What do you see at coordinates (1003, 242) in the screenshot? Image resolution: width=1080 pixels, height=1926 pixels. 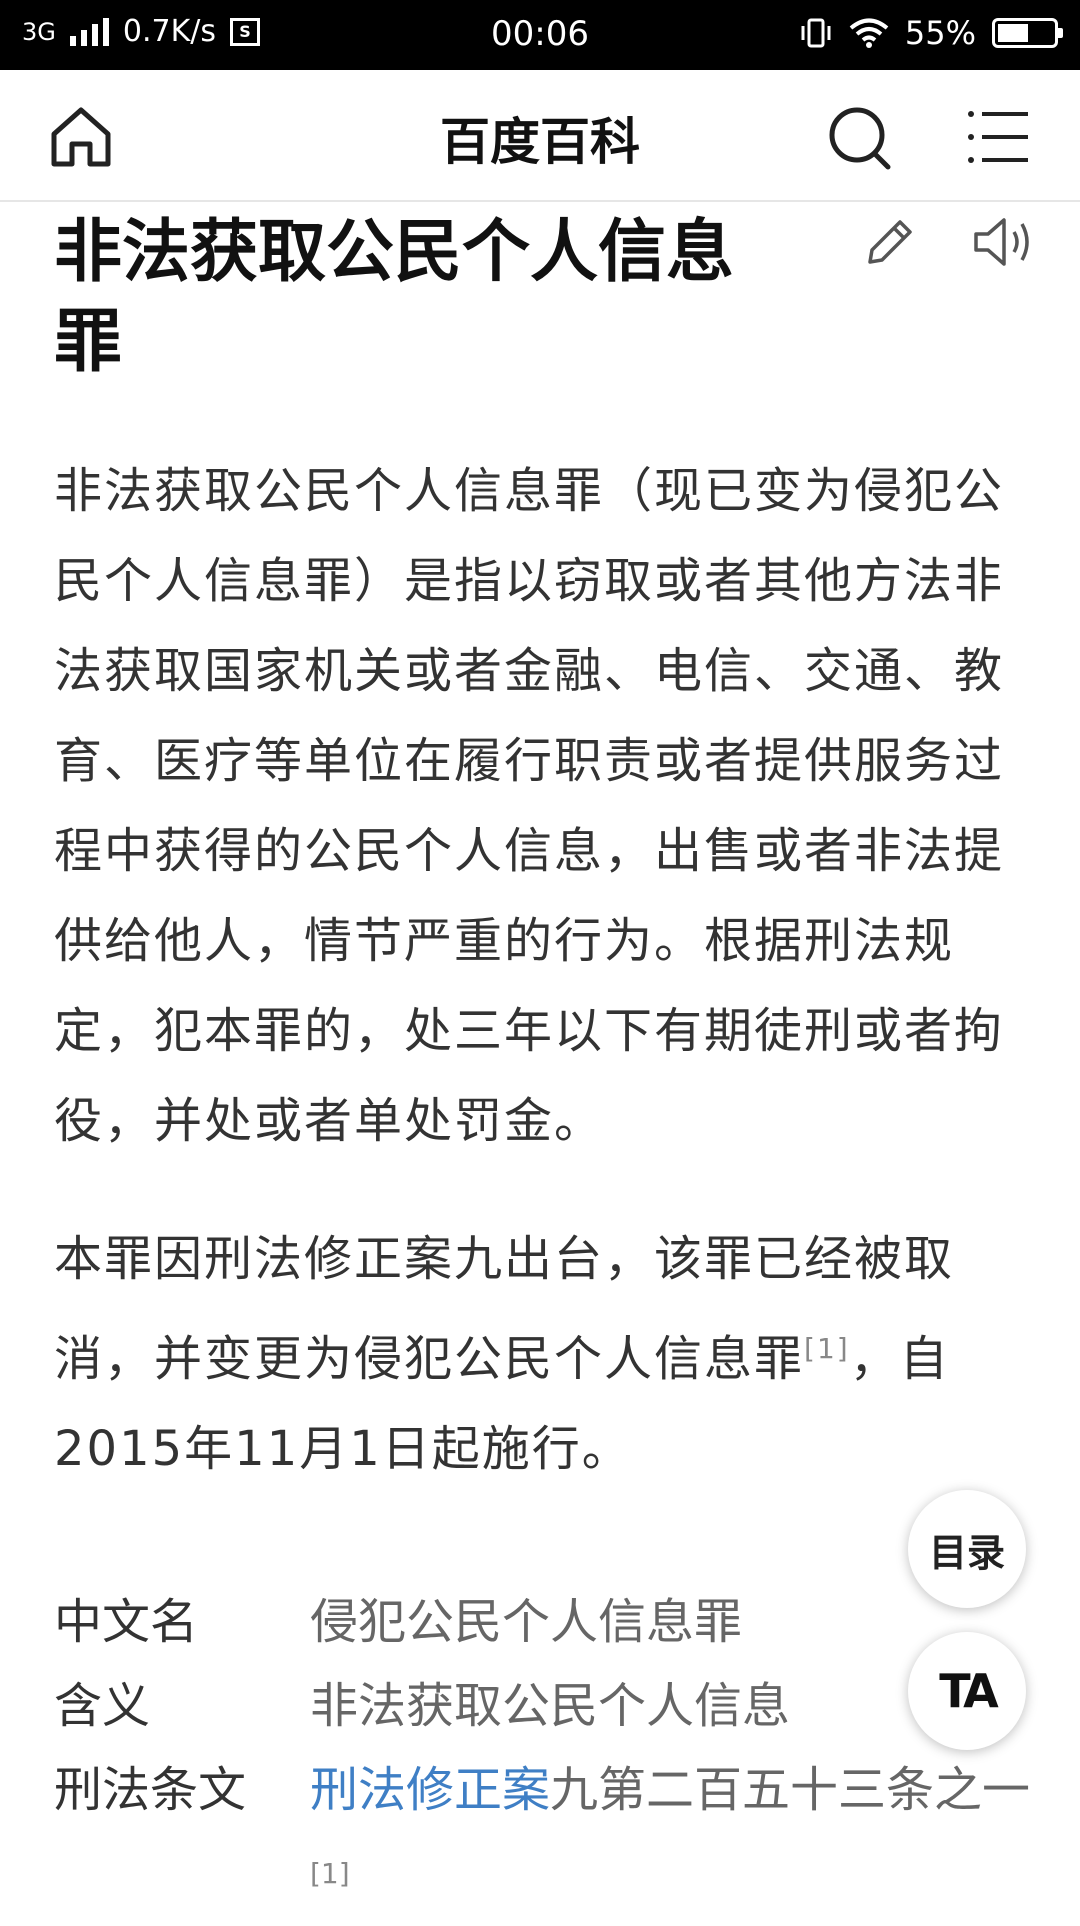 I see `speaker-icon` at bounding box center [1003, 242].